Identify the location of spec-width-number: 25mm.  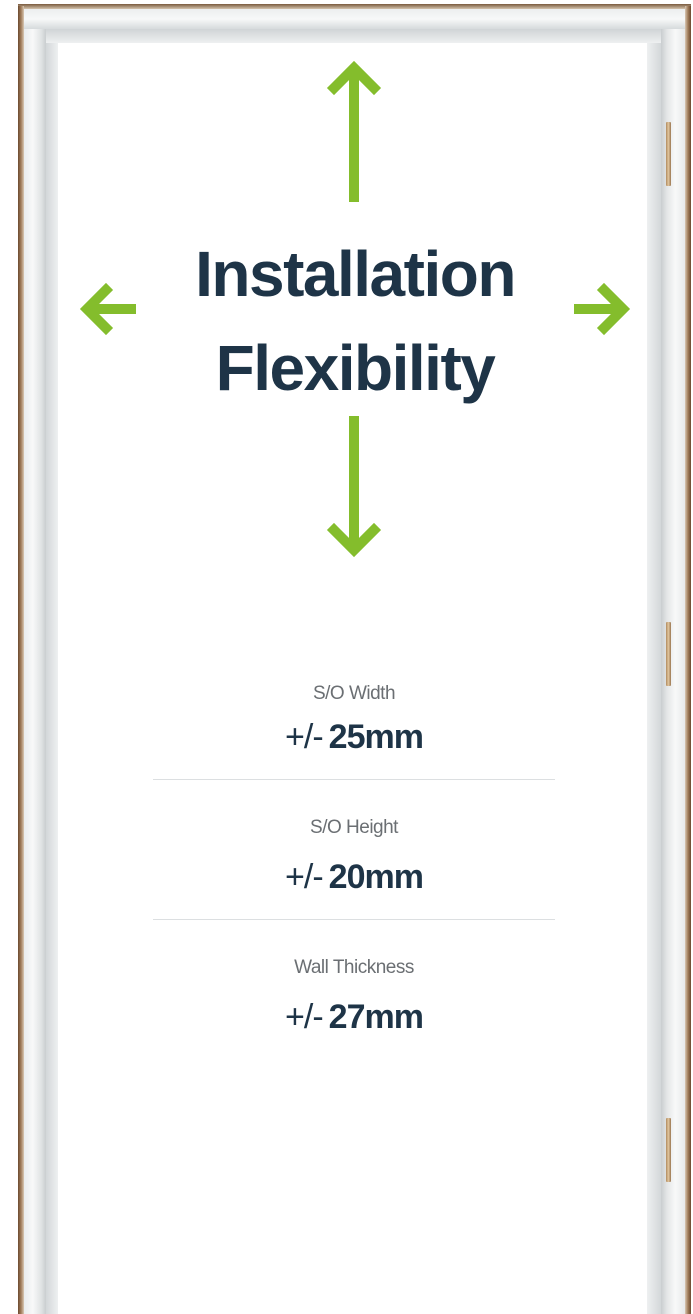
(376, 737).